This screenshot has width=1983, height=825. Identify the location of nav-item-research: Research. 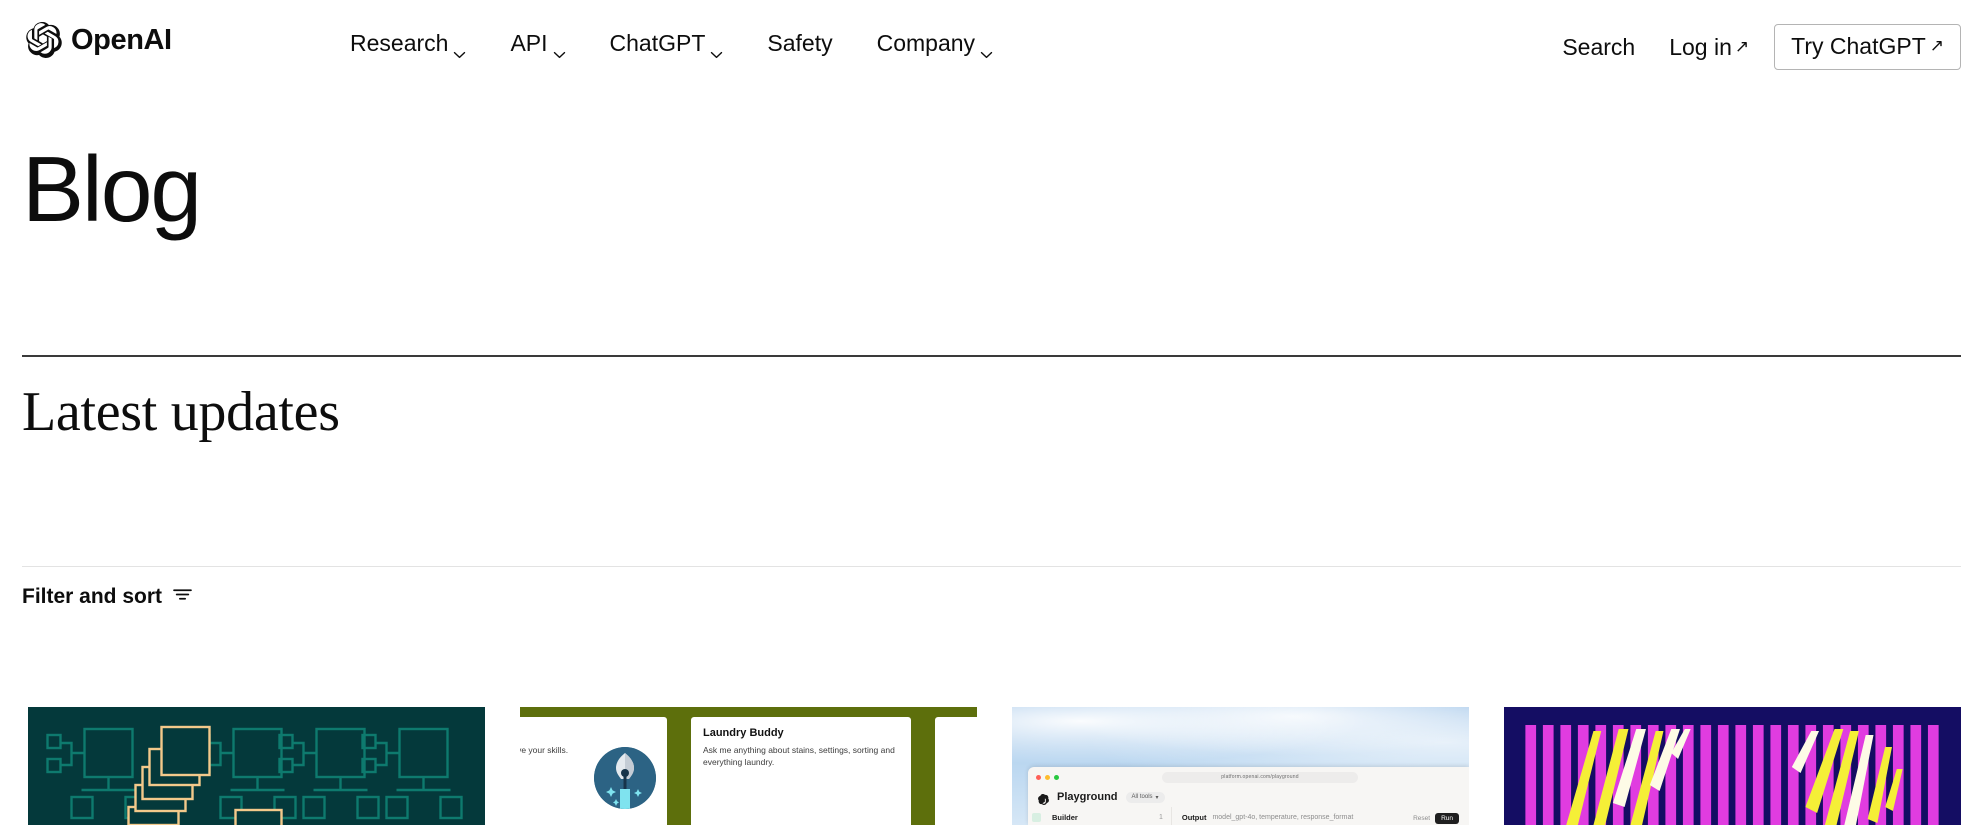
(419, 43).